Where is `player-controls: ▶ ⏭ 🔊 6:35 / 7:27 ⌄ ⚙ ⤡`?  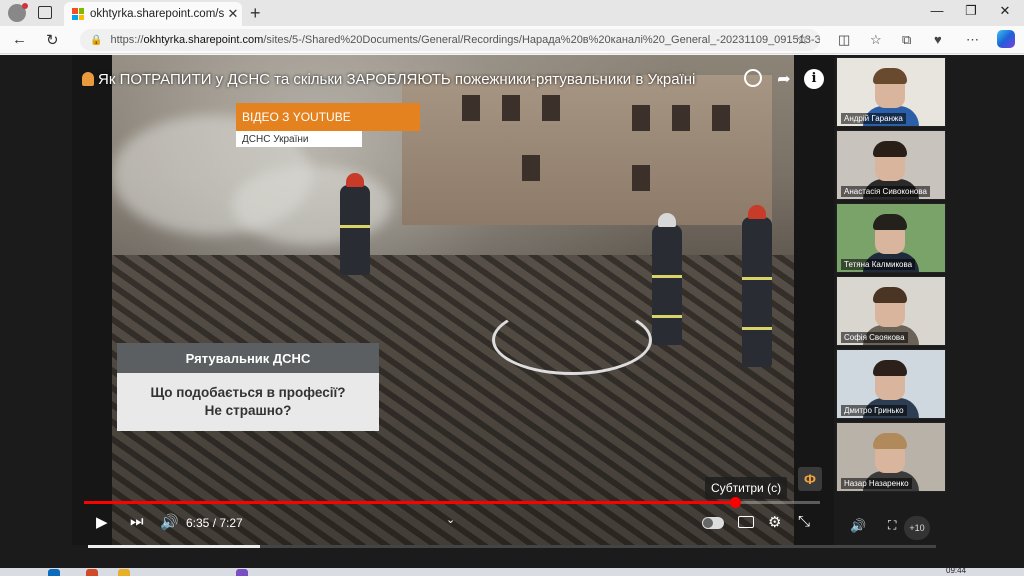
player-controls: ▶ ⏭ 🔊 6:35 / 7:27 ⌄ ⚙ ⤡ is located at coordinates (453, 524).